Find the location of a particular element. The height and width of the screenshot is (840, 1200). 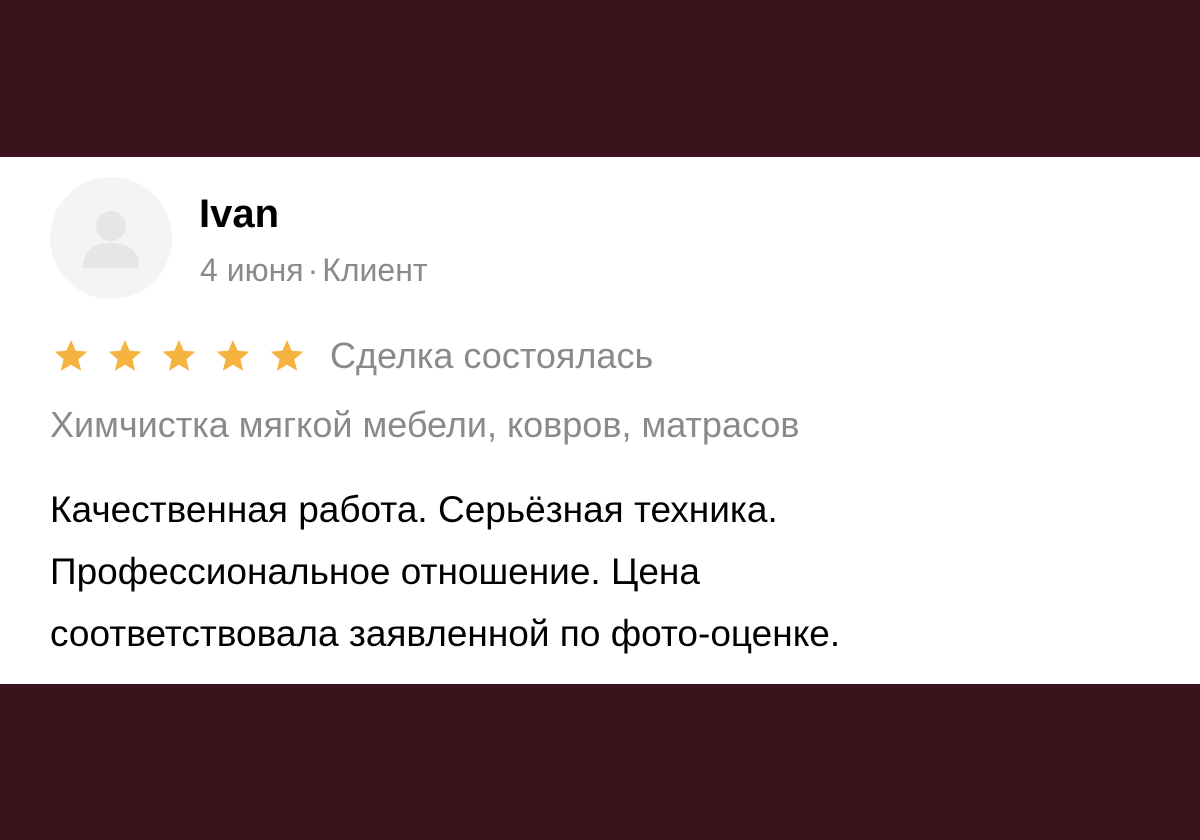

rating-stars is located at coordinates (191, 356).